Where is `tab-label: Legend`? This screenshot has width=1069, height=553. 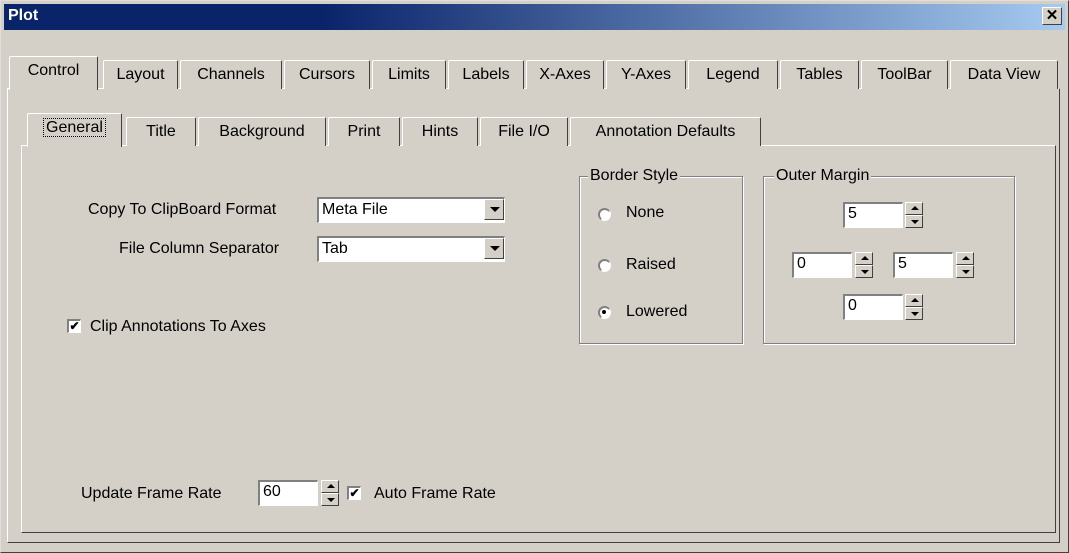 tab-label: Legend is located at coordinates (733, 74).